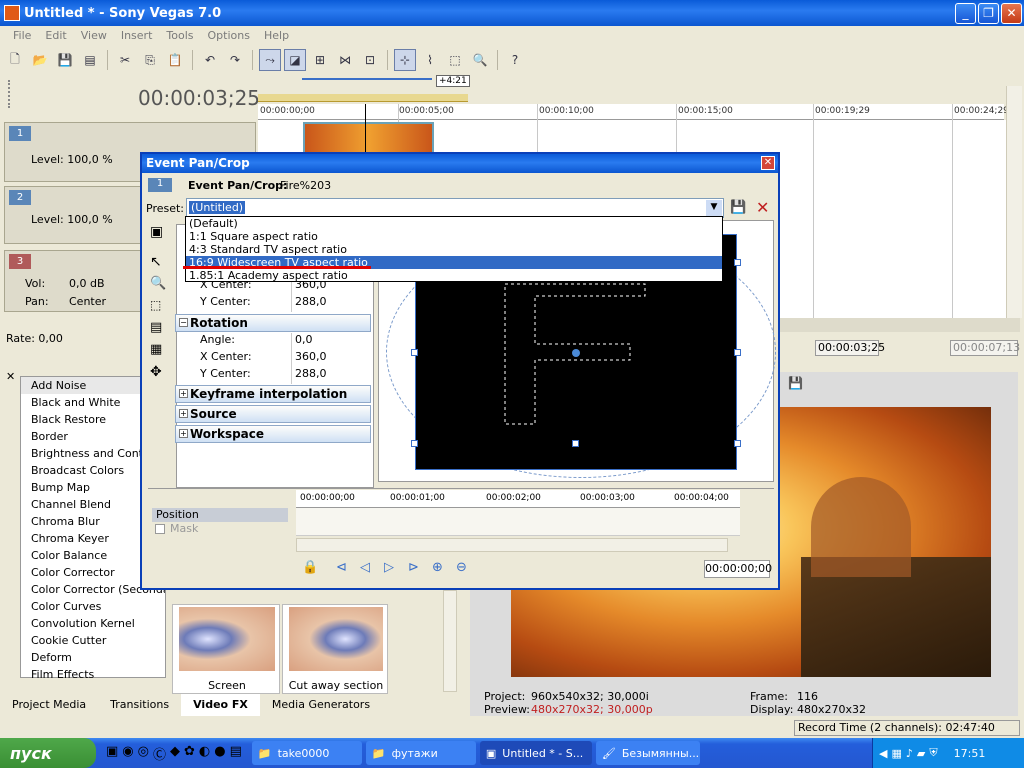 This screenshot has width=1024, height=768. What do you see at coordinates (795, 383) in the screenshot?
I see `save-snapshot-icon: 💾` at bounding box center [795, 383].